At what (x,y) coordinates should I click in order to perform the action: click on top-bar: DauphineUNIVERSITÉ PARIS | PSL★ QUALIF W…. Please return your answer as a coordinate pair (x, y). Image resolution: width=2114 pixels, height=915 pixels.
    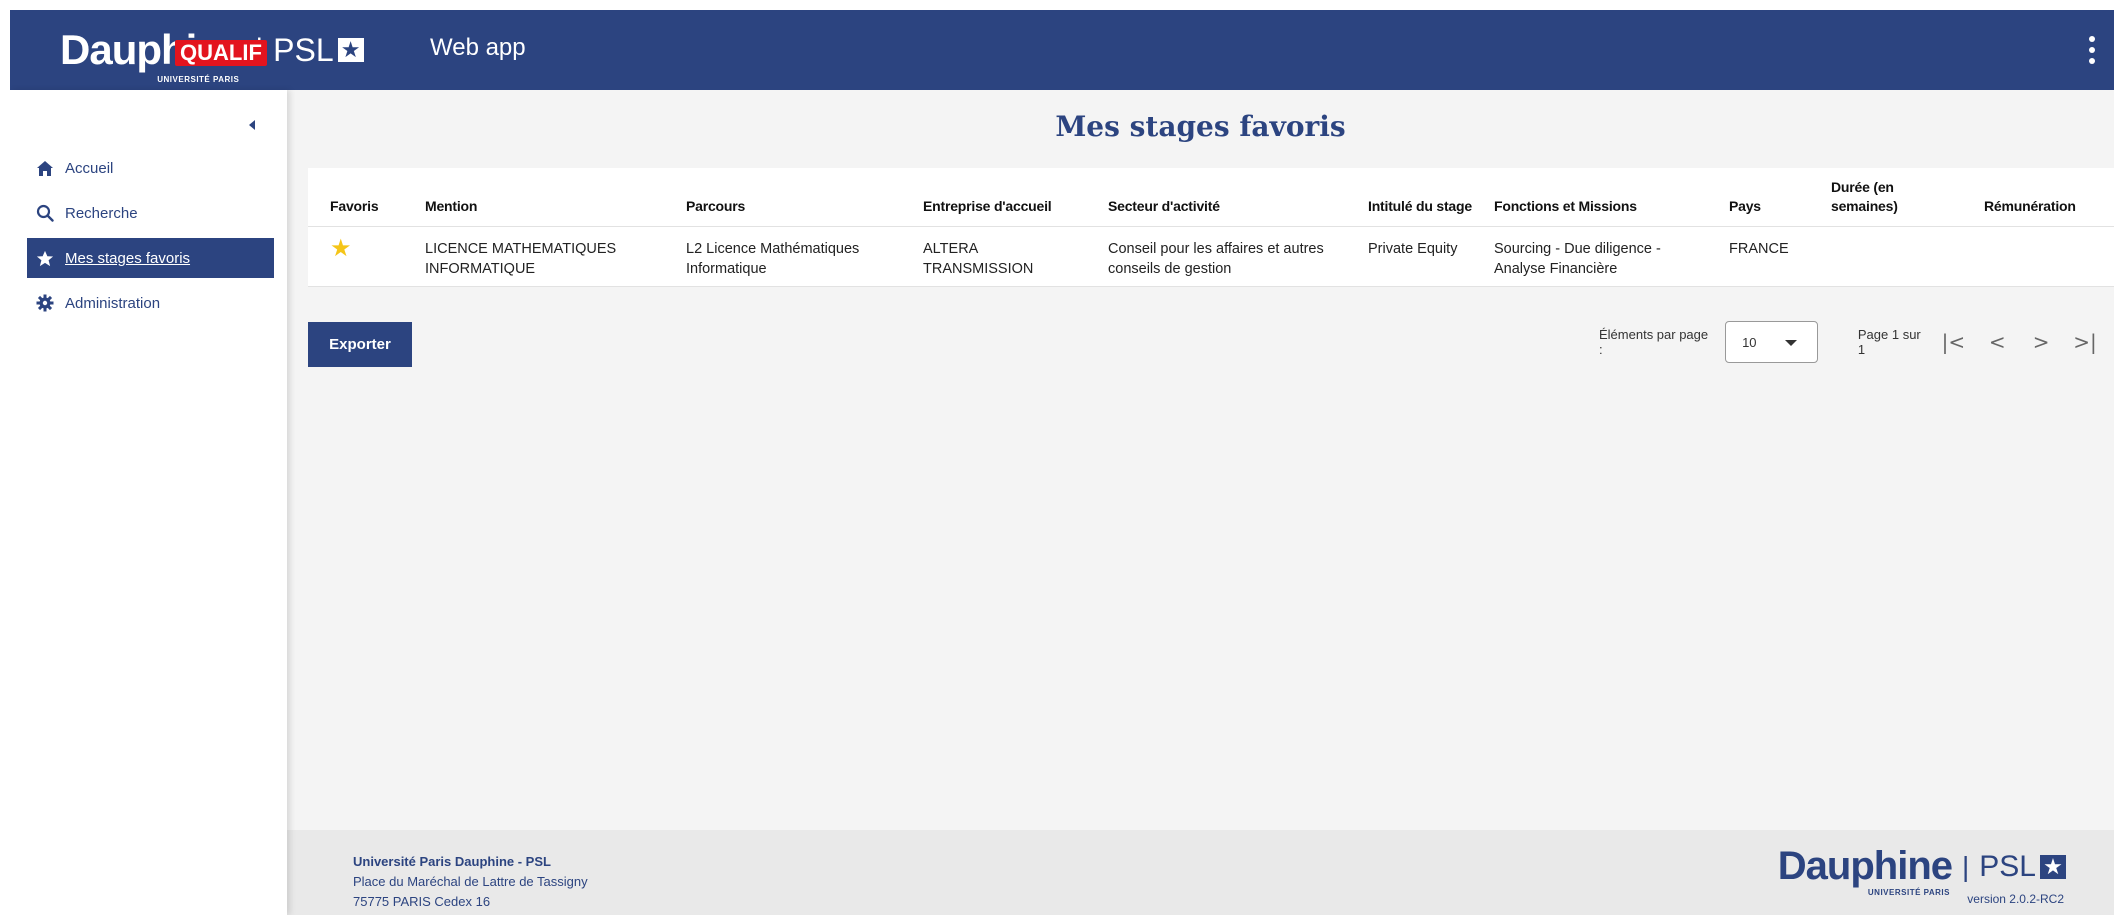
    Looking at the image, I should click on (1062, 50).